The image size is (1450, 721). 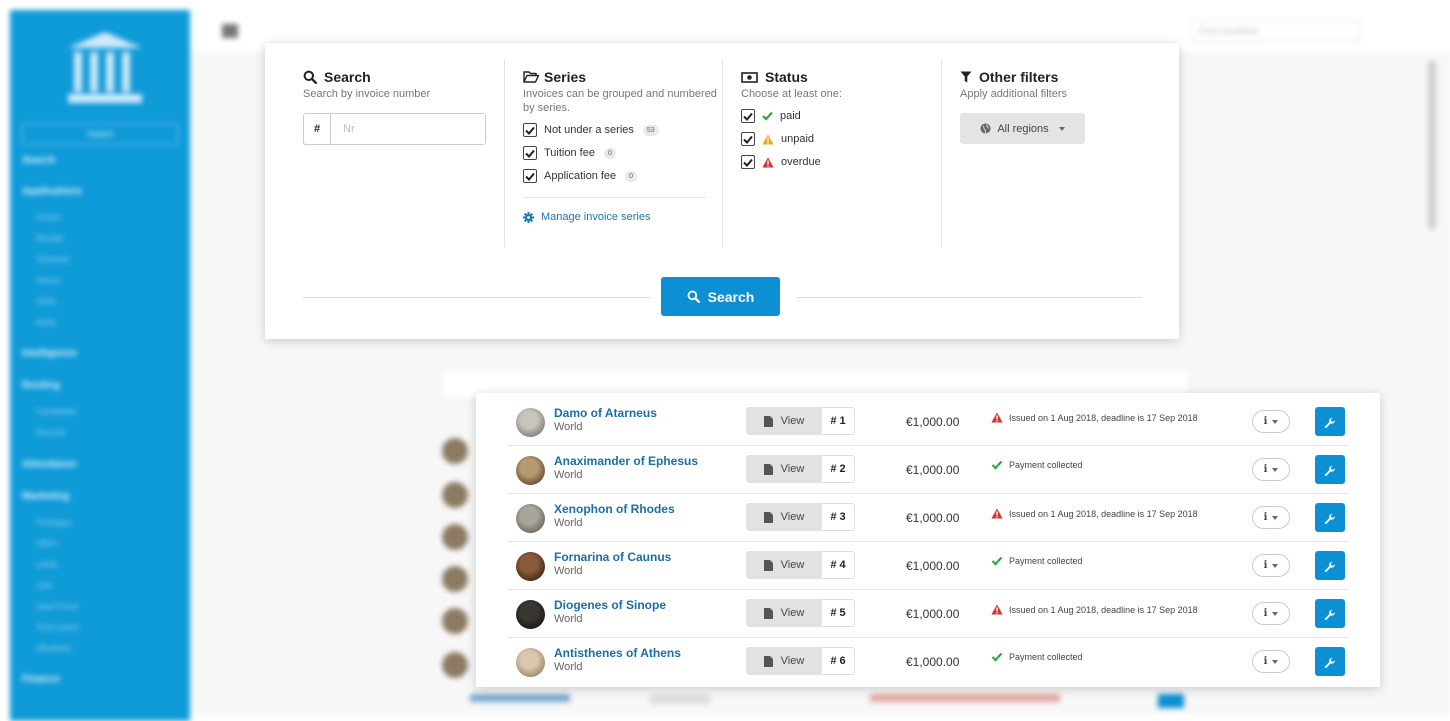 I want to click on sidebar-subitem: Input Forms, so click(x=57, y=606).